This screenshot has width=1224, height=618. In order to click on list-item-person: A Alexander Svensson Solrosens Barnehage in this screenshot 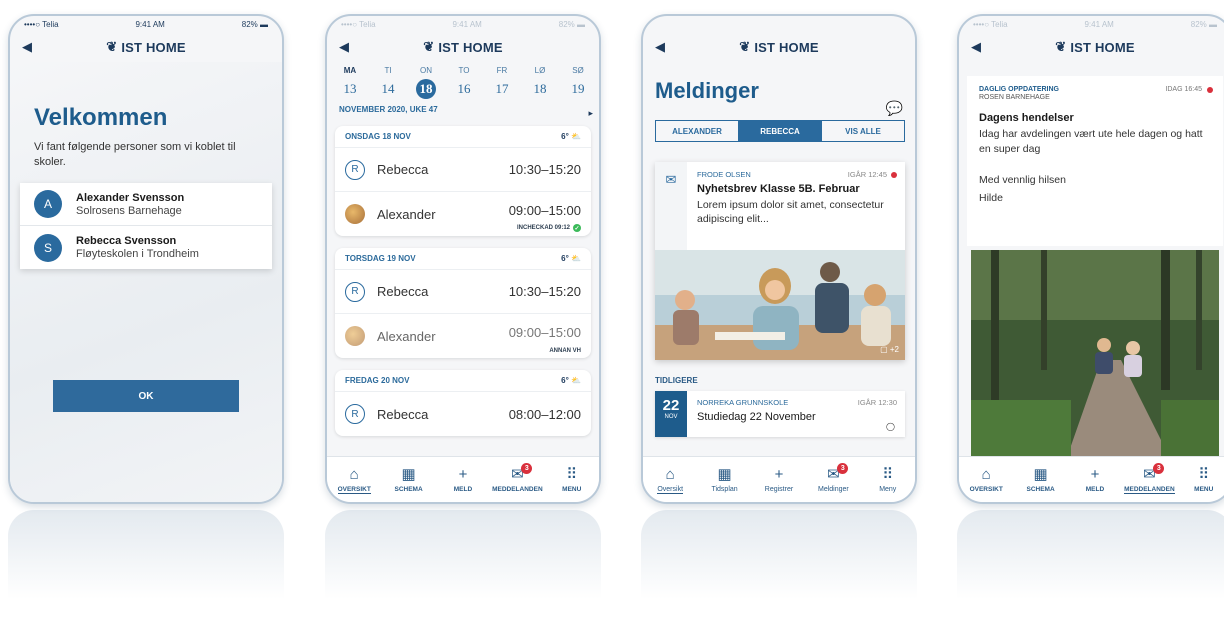, I will do `click(146, 204)`.